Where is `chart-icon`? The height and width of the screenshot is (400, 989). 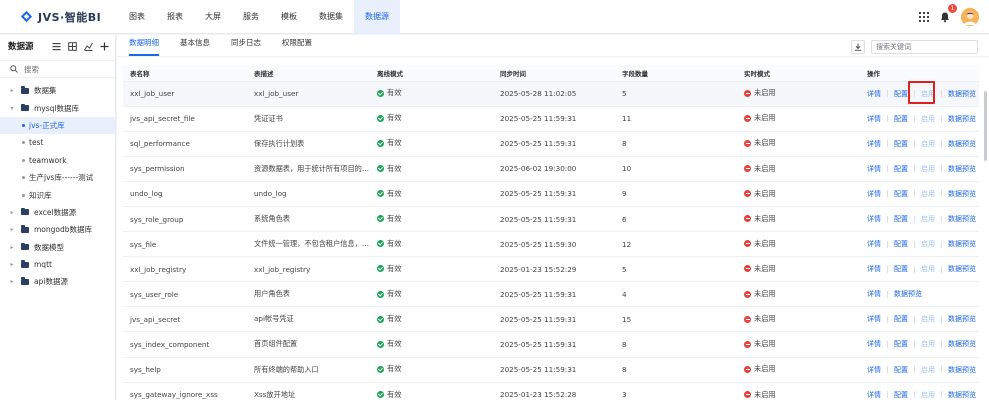 chart-icon is located at coordinates (88, 46).